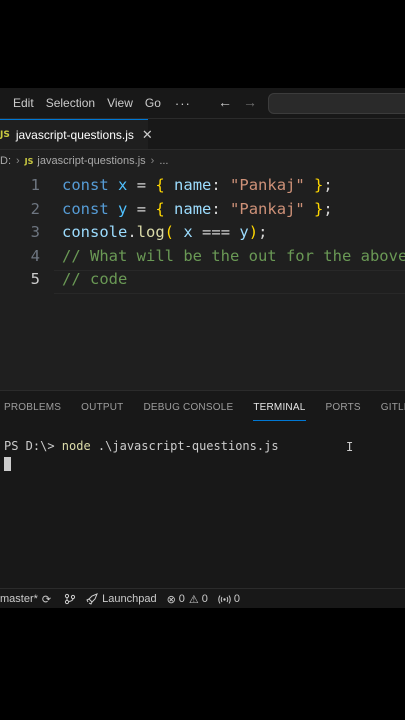  I want to click on menu-edit: Edit, so click(23, 103).